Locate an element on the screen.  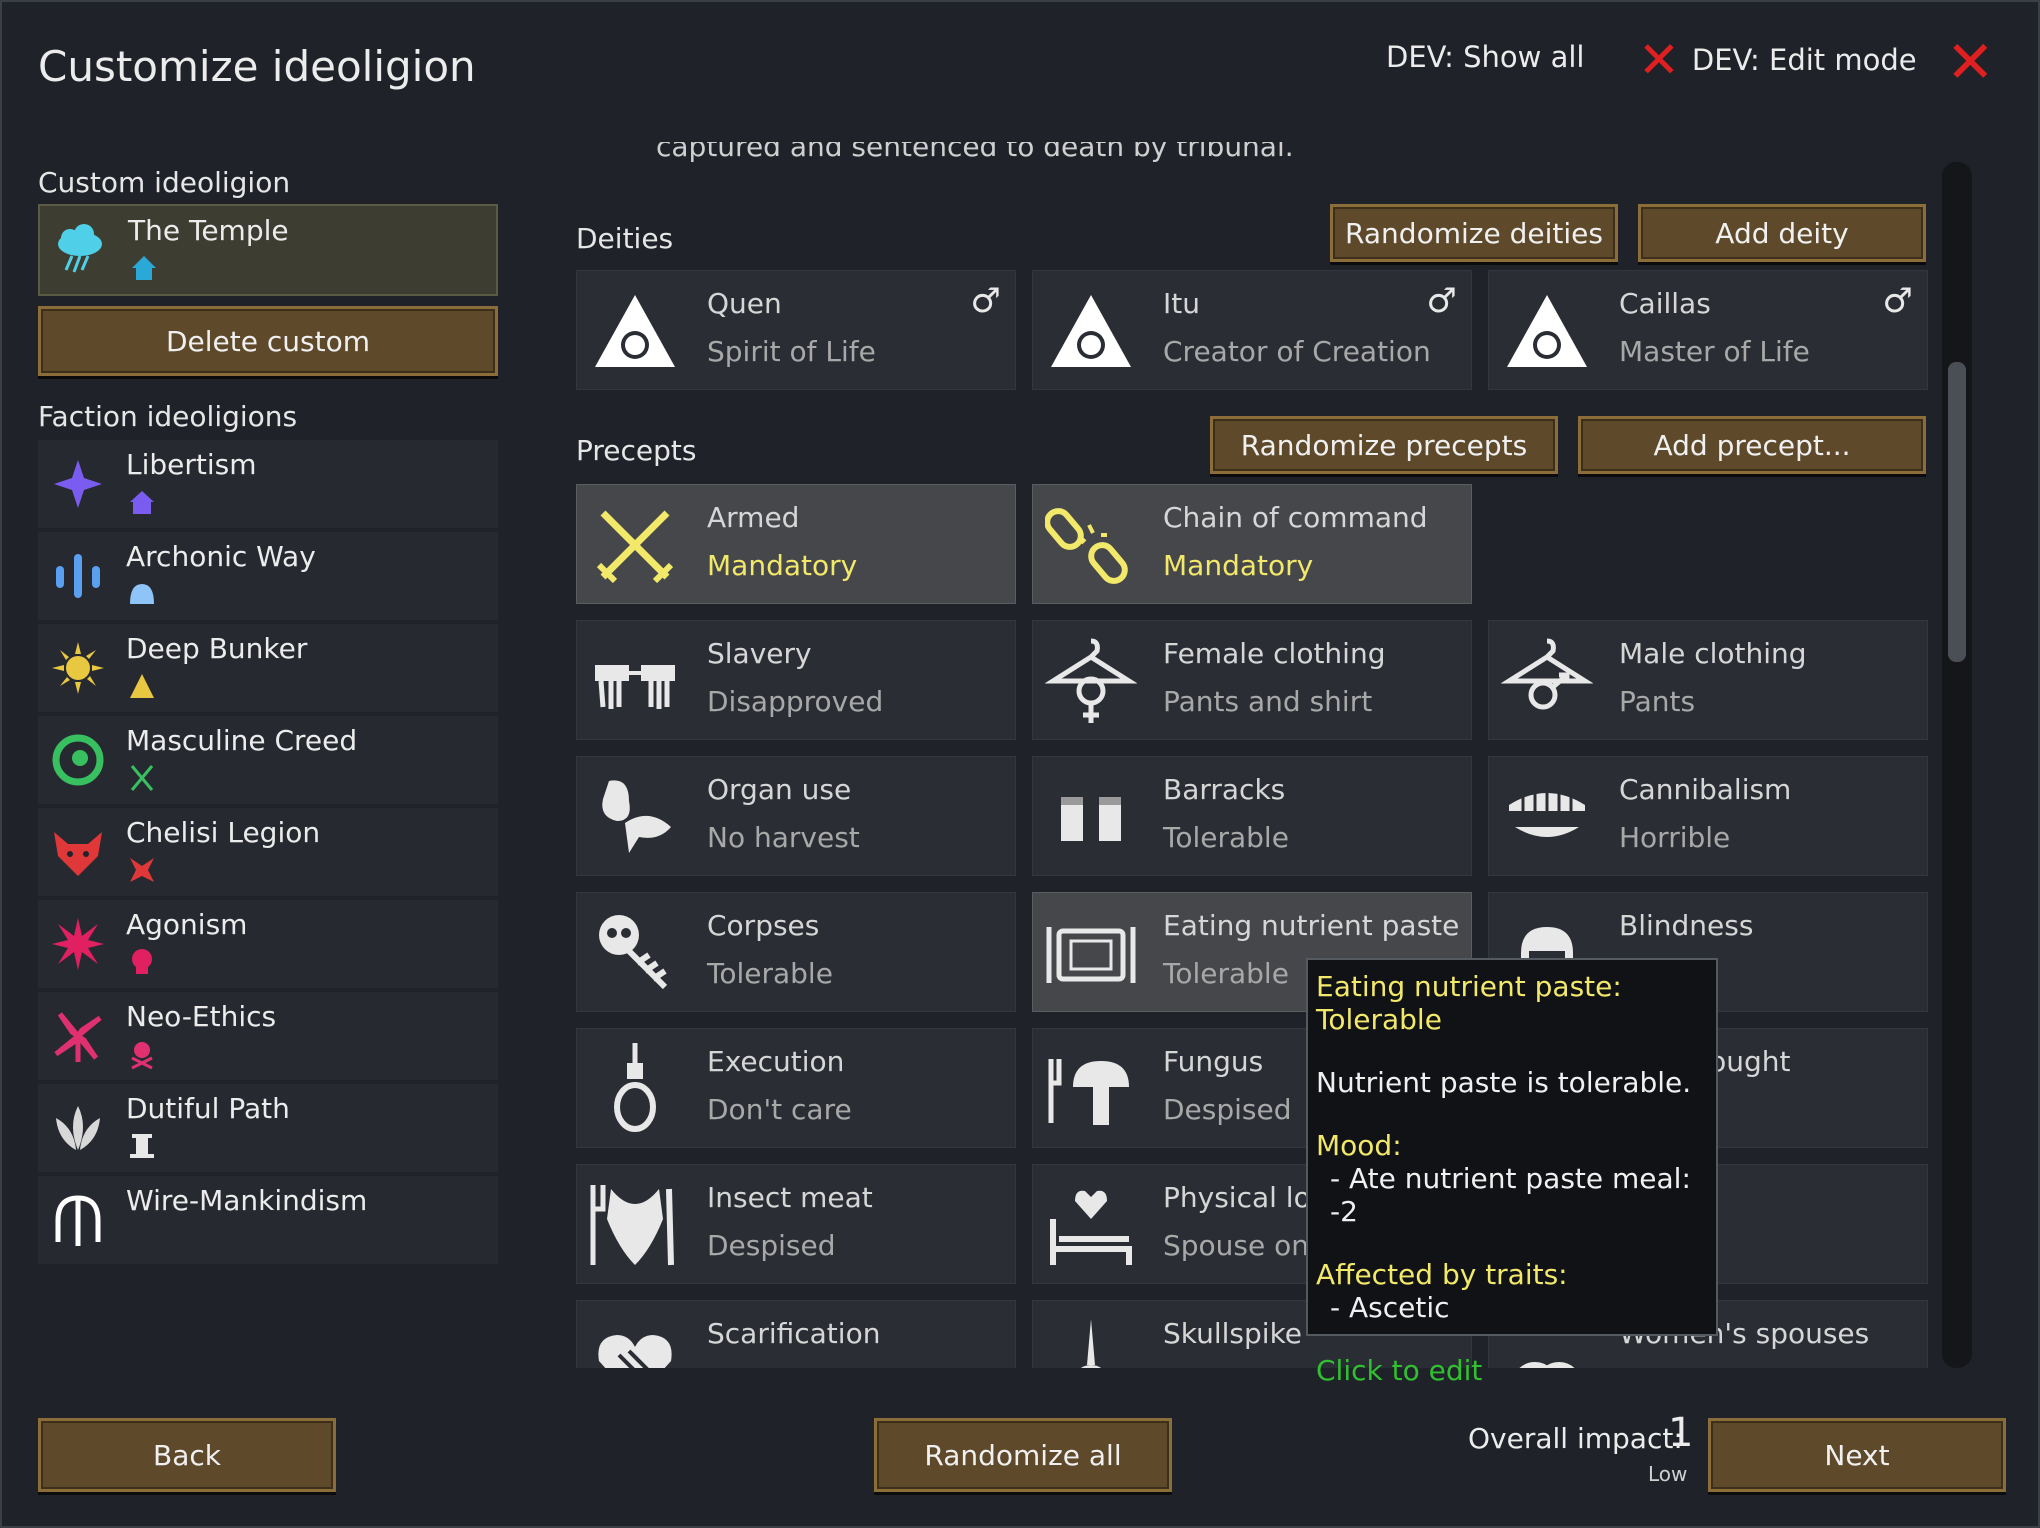
broken-chain-icon is located at coordinates (1086, 546).